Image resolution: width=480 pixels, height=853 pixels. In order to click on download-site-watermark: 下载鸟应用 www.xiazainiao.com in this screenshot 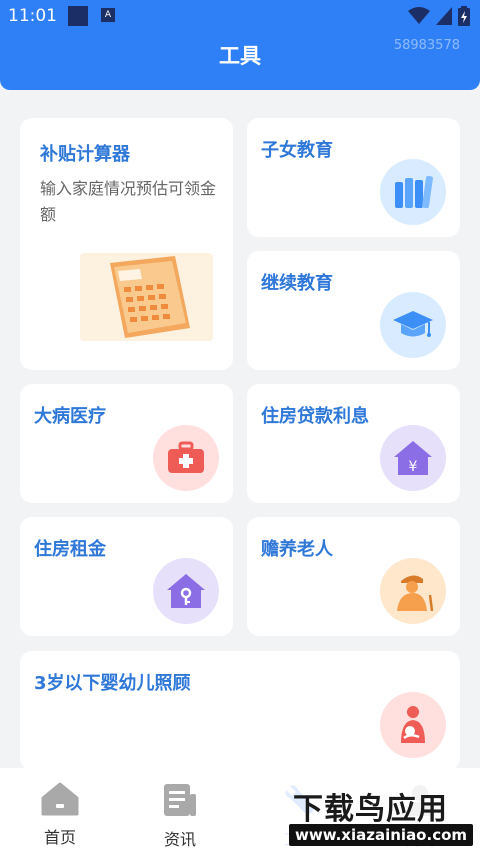, I will do `click(380, 816)`.